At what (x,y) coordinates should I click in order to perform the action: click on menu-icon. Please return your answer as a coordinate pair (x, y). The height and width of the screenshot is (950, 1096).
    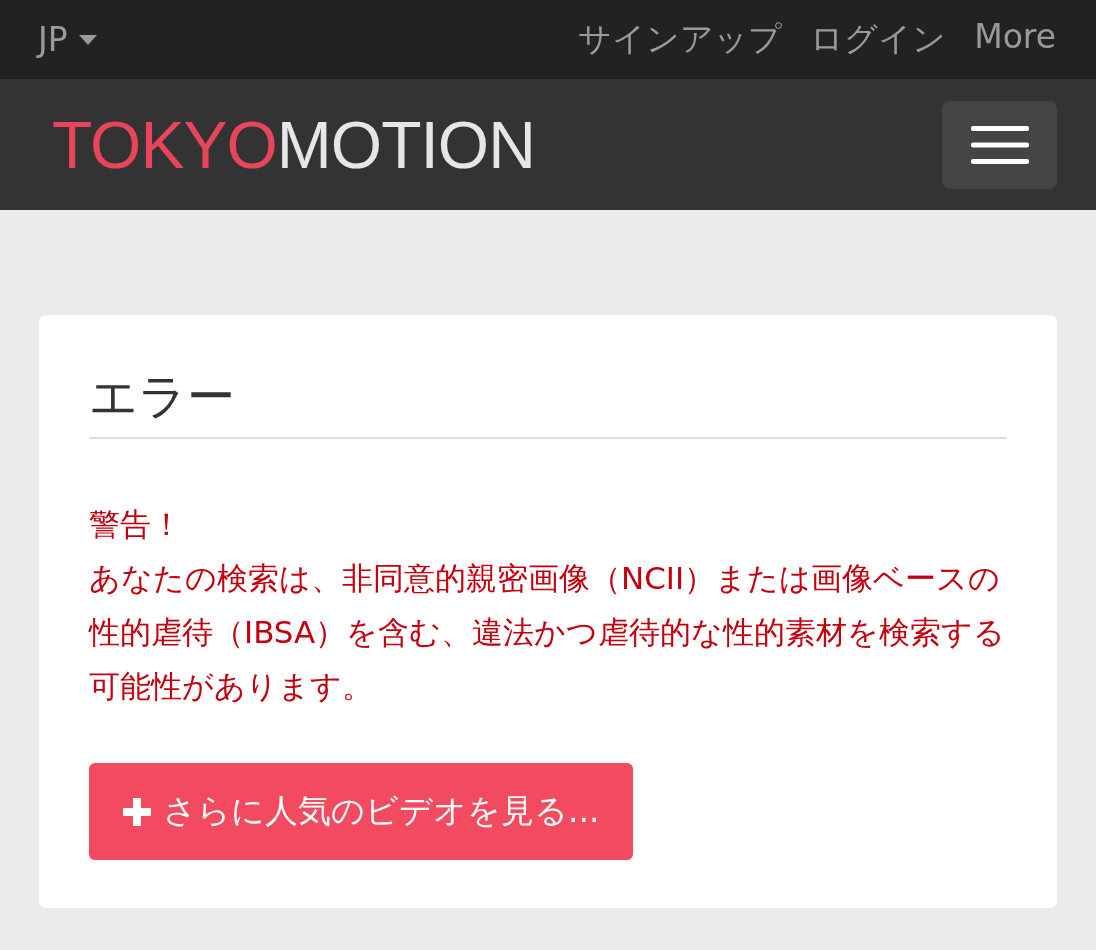
    Looking at the image, I should click on (999, 144).